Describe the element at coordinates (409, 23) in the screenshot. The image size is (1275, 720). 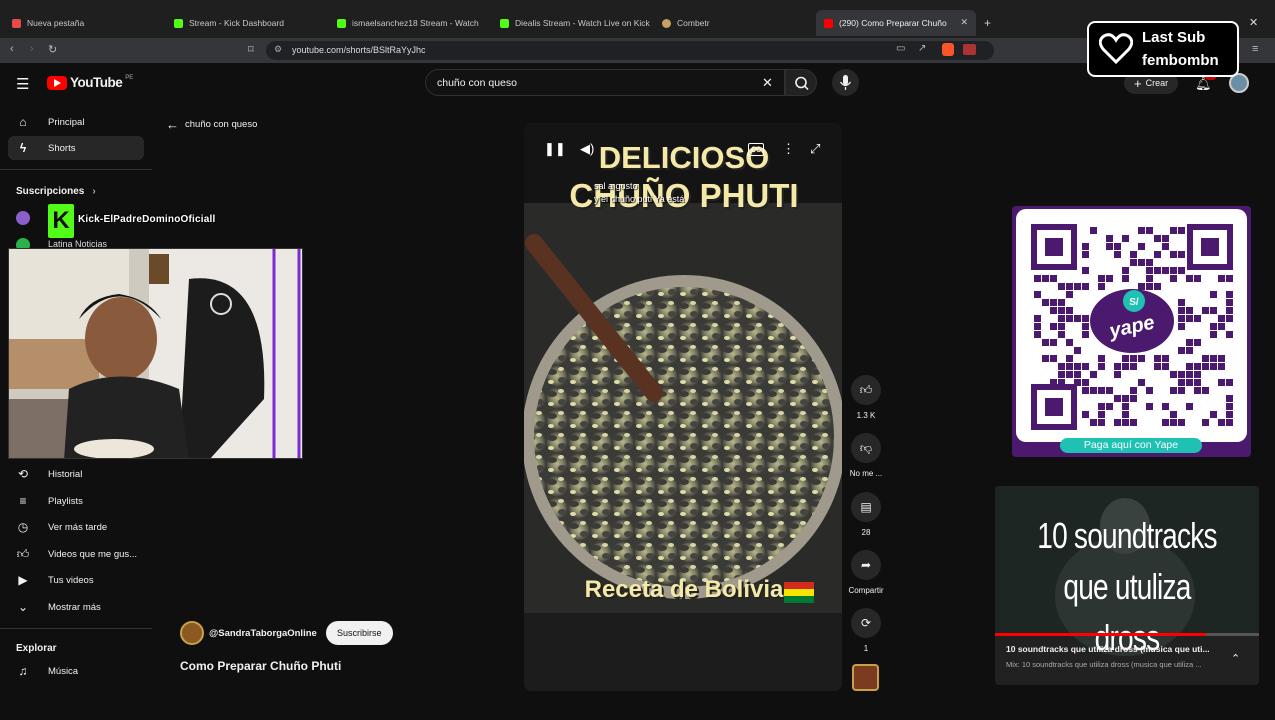
I see `browser-tab: ismaelsanchez18 Stream - Watch Liv` at that location.